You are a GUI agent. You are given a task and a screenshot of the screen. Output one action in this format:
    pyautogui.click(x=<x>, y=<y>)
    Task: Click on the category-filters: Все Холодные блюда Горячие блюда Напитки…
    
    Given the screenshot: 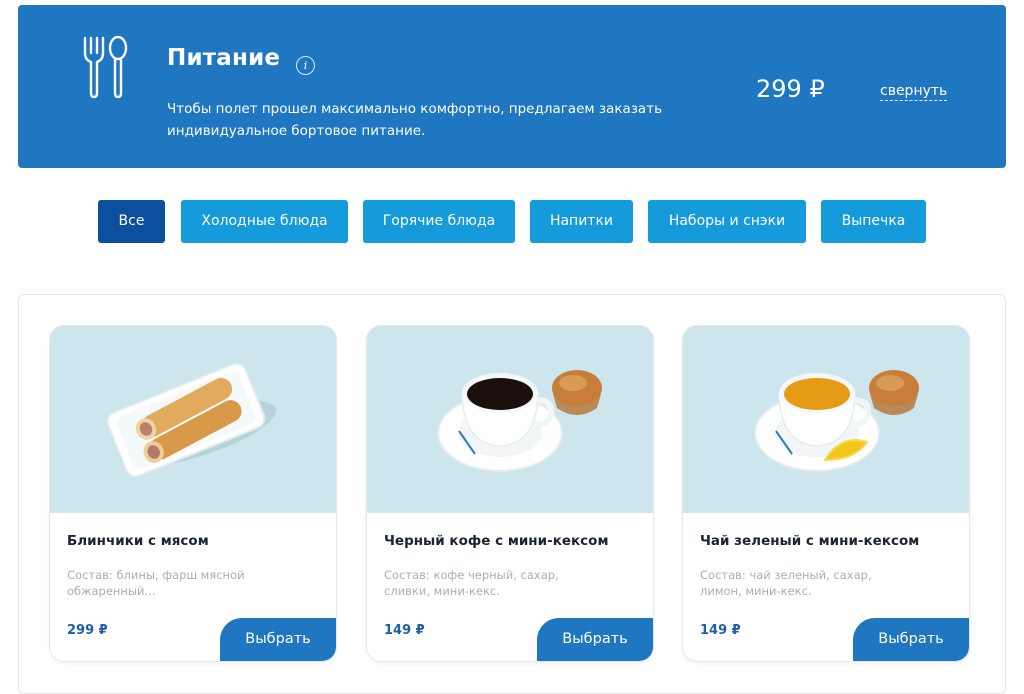 What is the action you would take?
    pyautogui.click(x=512, y=221)
    